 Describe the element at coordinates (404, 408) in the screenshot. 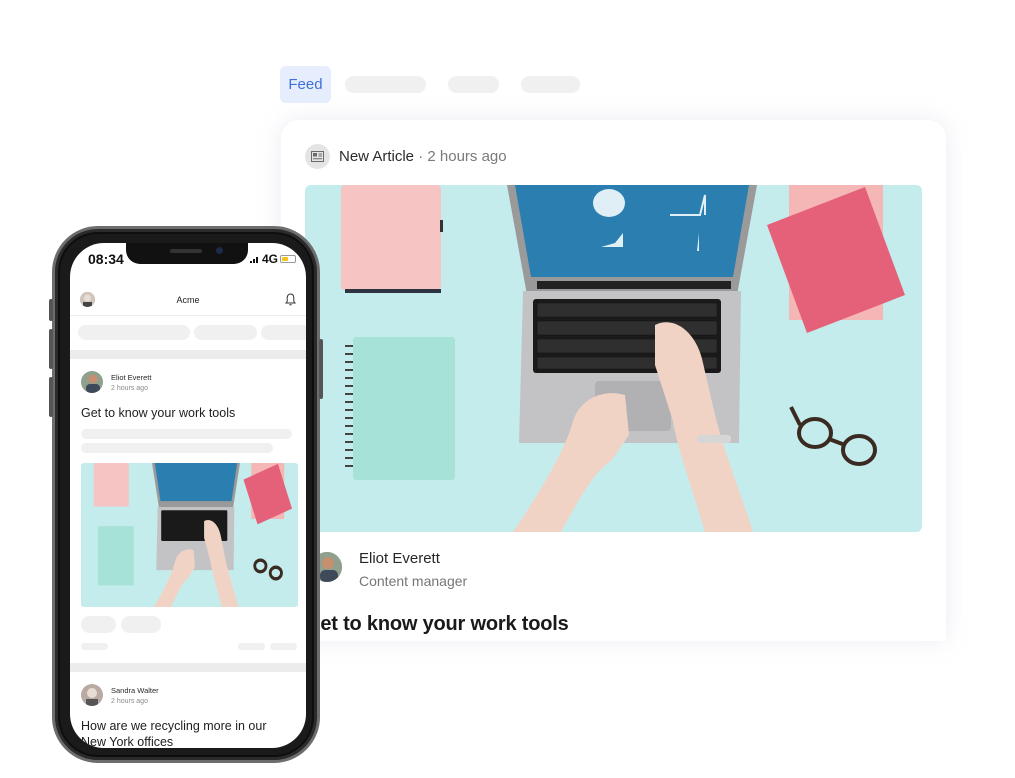

I see `mint-notebook` at that location.